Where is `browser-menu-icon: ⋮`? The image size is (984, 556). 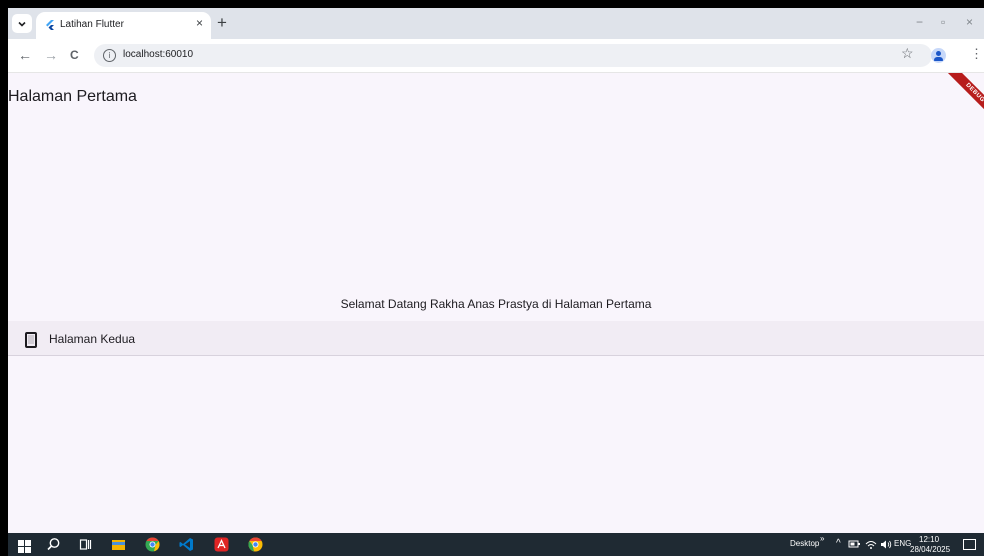 browser-menu-icon: ⋮ is located at coordinates (976, 54).